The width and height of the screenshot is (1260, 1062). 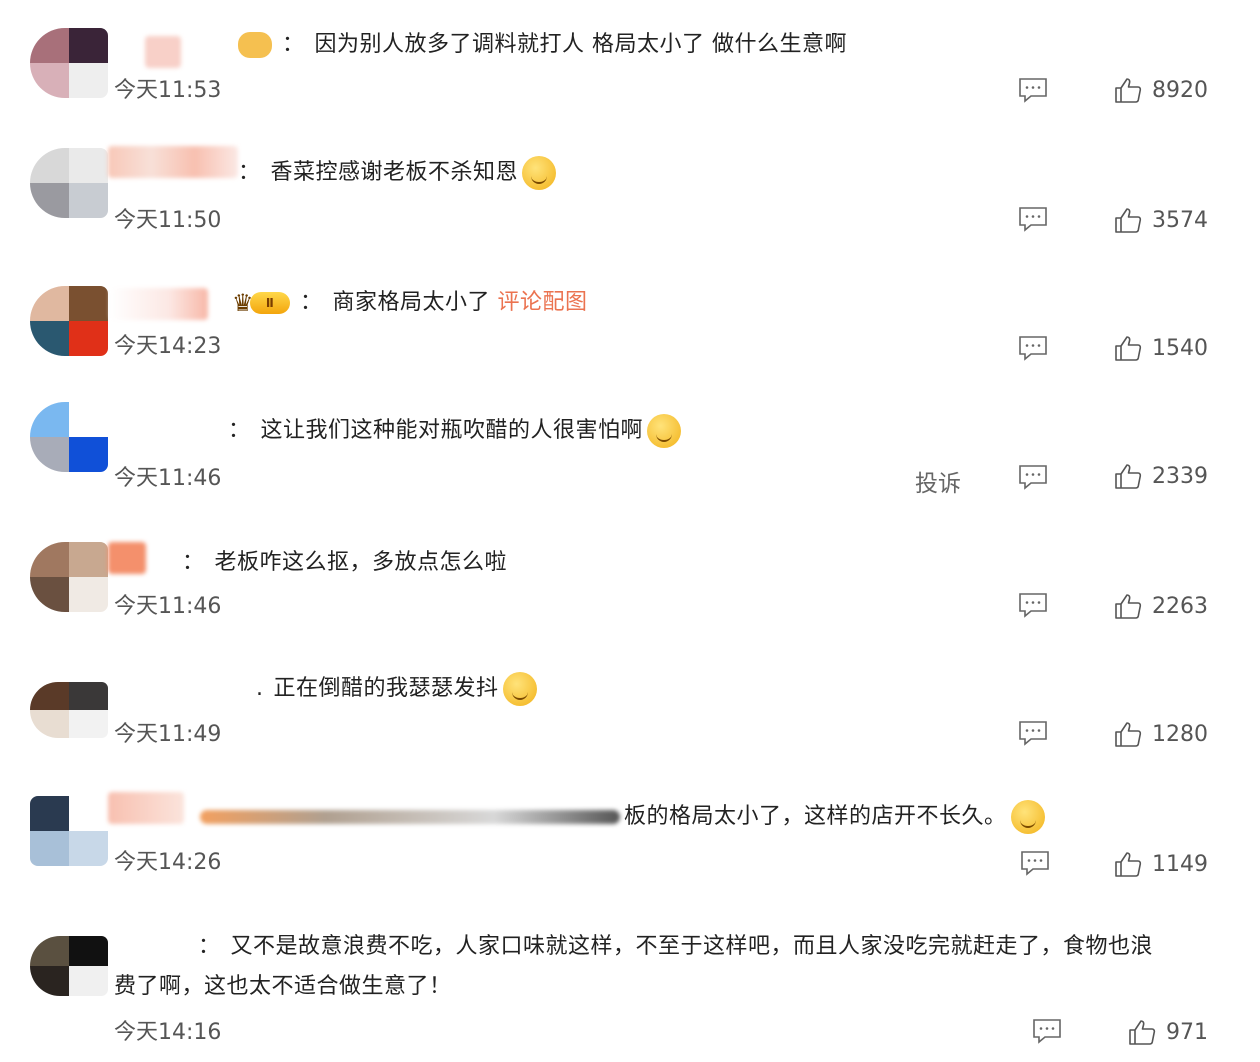 I want to click on comment-item: 板的格局太小了，这样的店开不长久。 今天14:26 1149, so click(x=630, y=835).